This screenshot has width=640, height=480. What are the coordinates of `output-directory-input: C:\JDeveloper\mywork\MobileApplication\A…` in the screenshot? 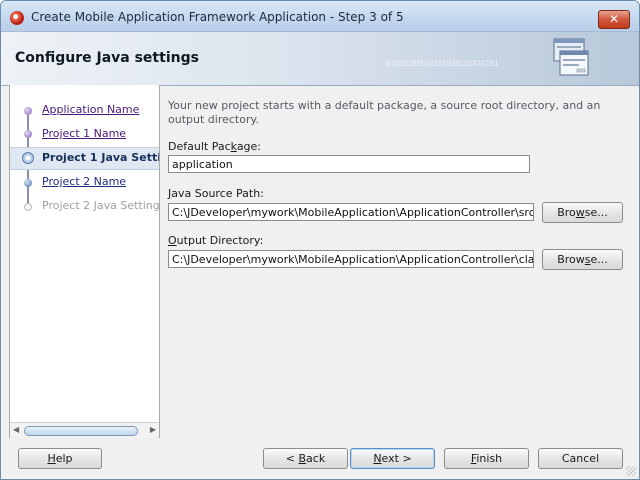 It's located at (351, 259).